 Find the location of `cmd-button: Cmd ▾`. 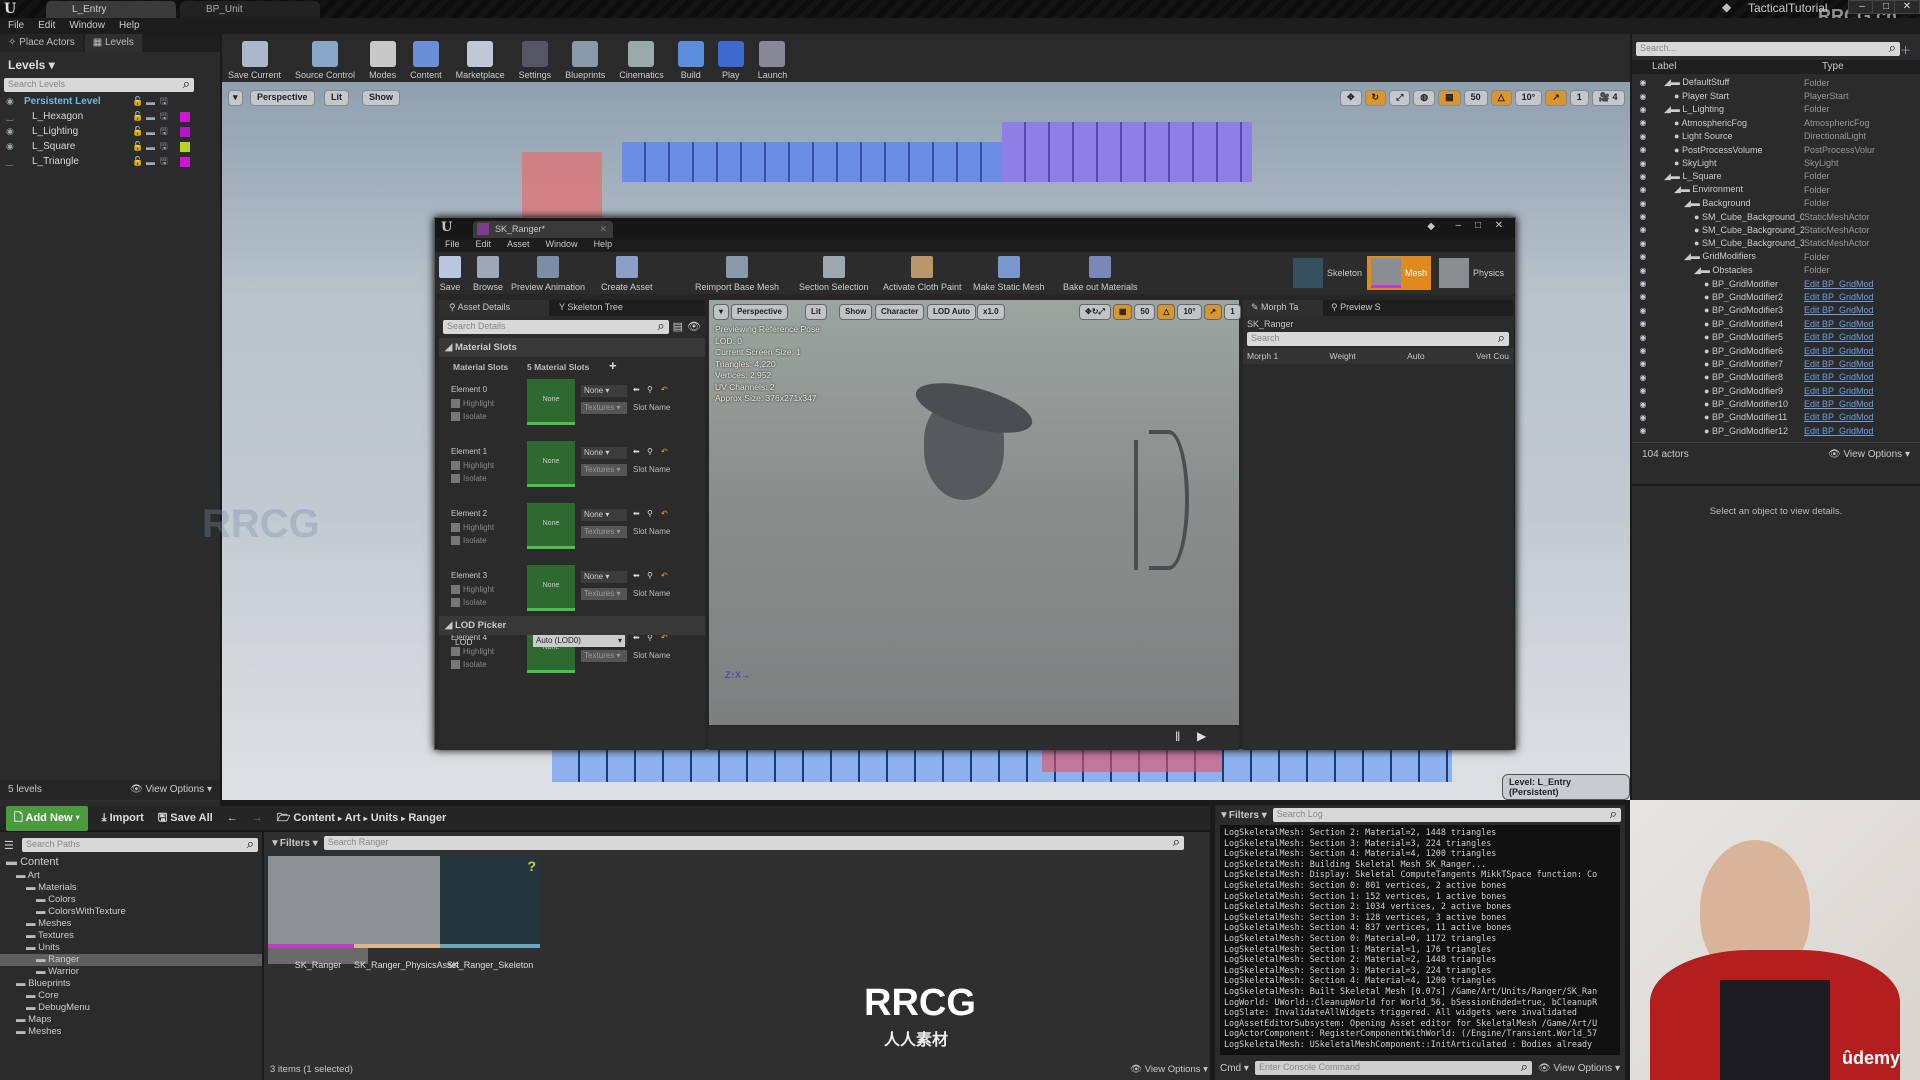

cmd-button: Cmd ▾ is located at coordinates (1234, 1068).